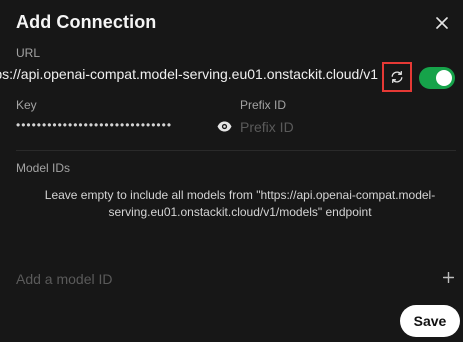 The width and height of the screenshot is (463, 342). I want to click on url-label: URL, so click(28, 53).